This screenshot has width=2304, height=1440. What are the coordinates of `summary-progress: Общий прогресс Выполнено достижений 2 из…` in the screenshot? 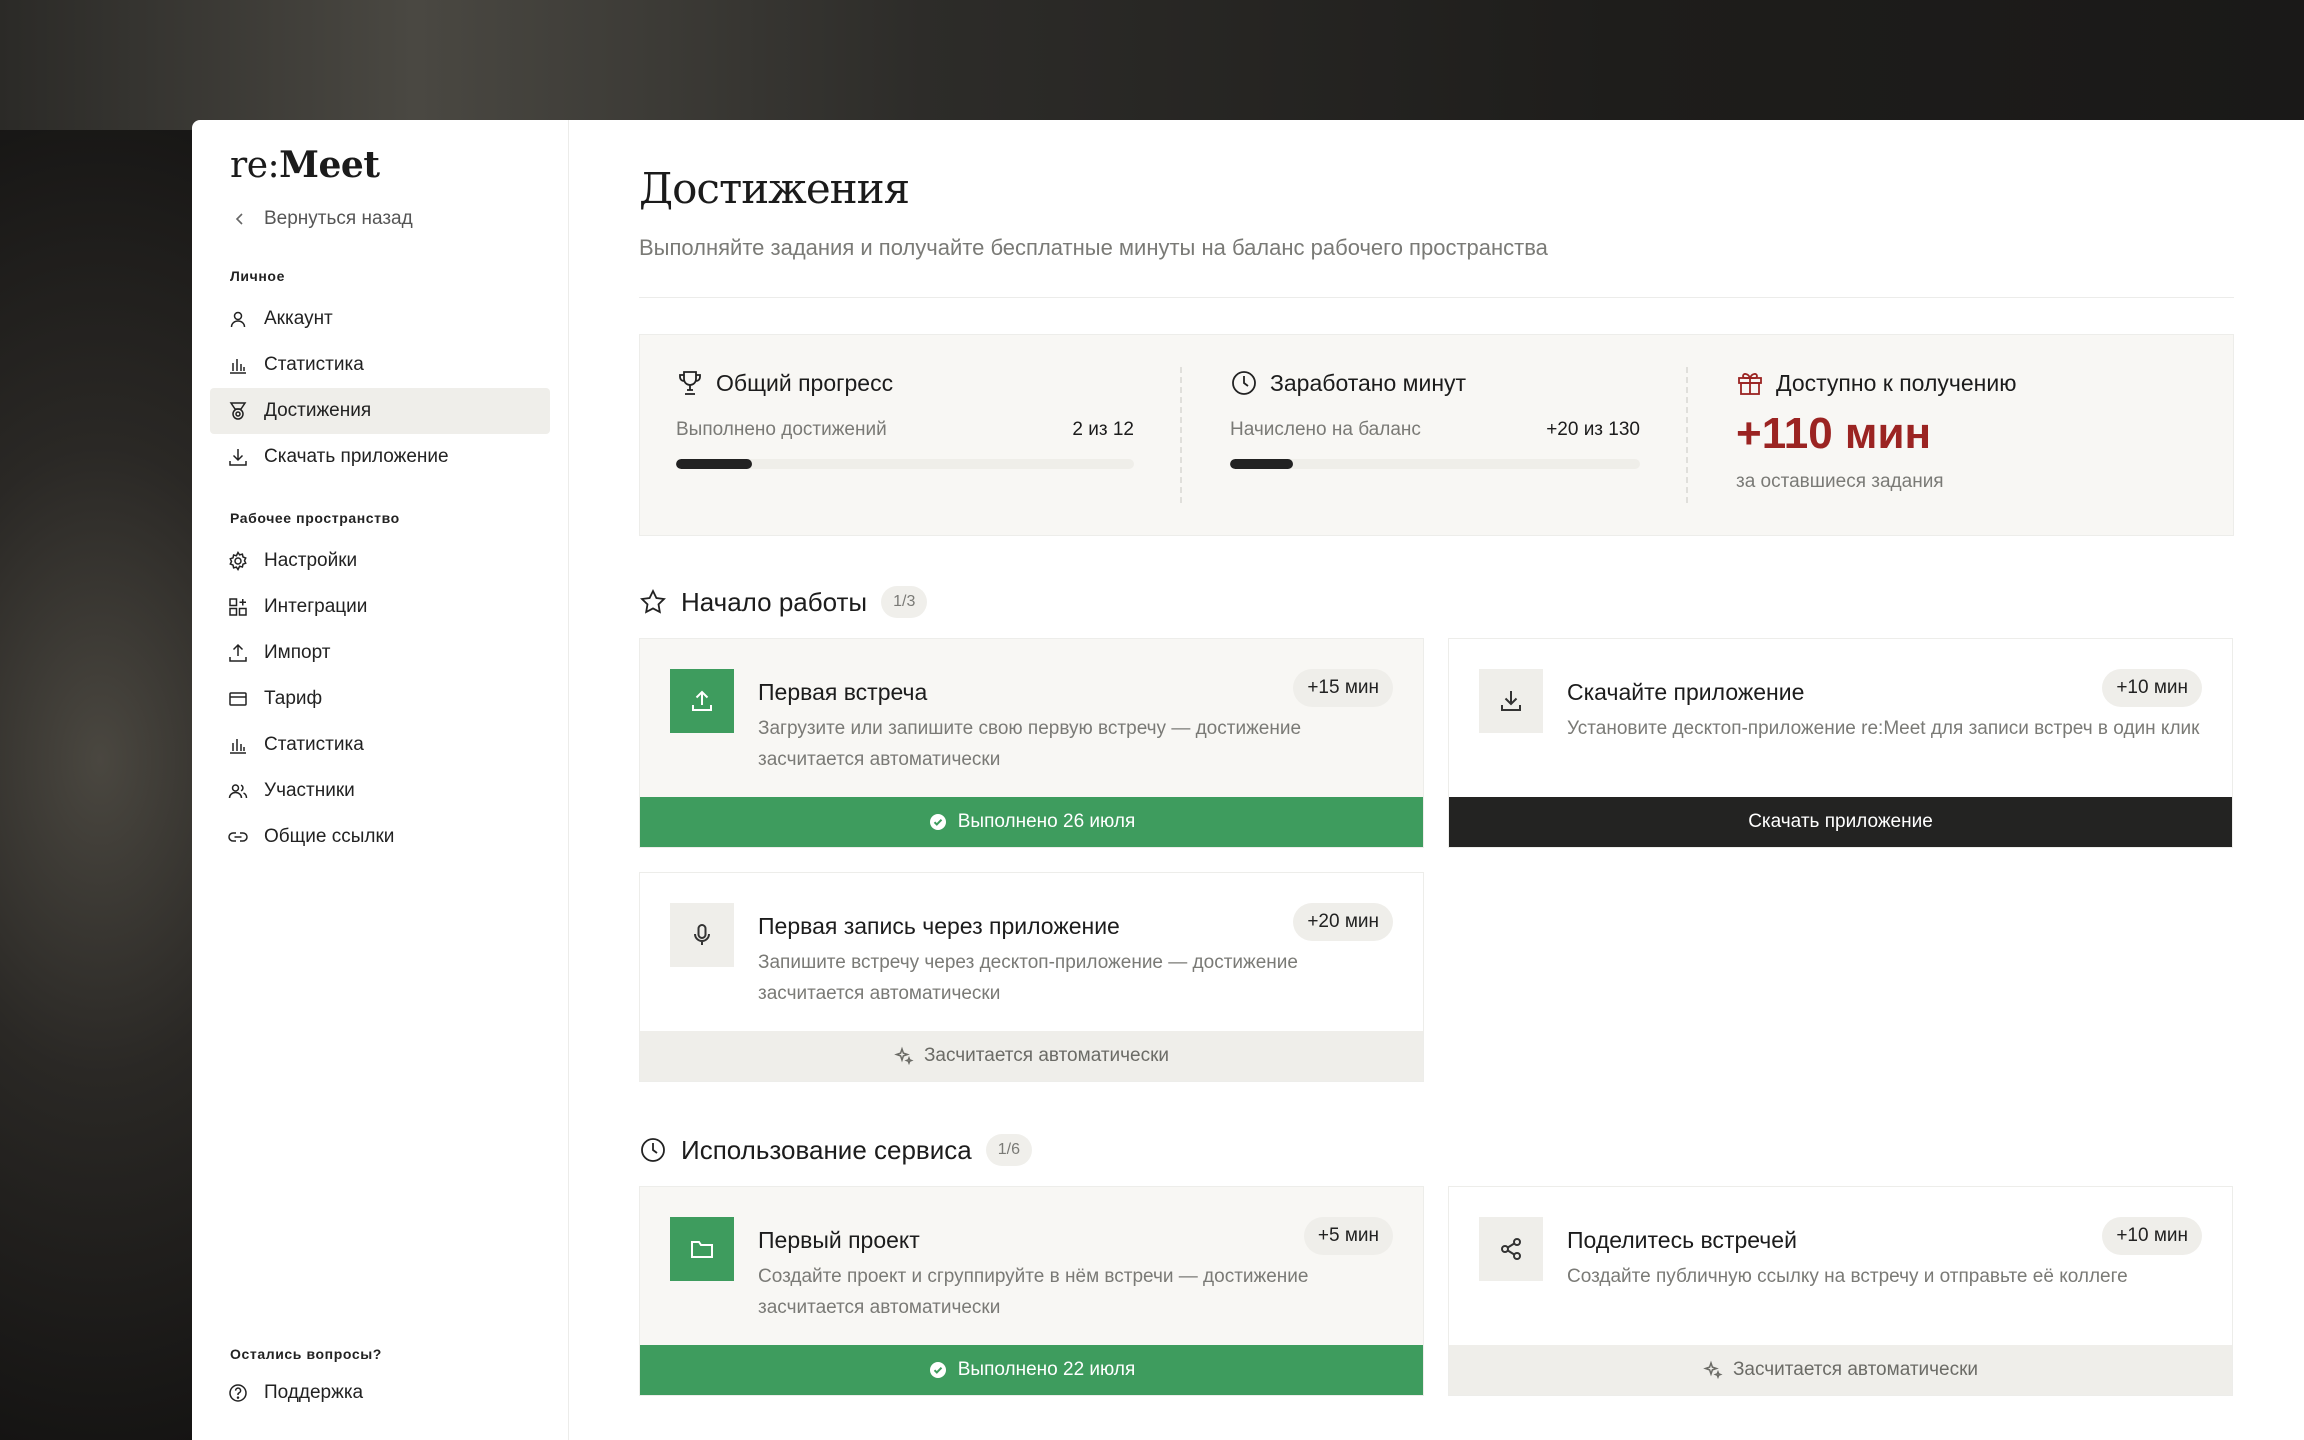 It's located at (929, 435).